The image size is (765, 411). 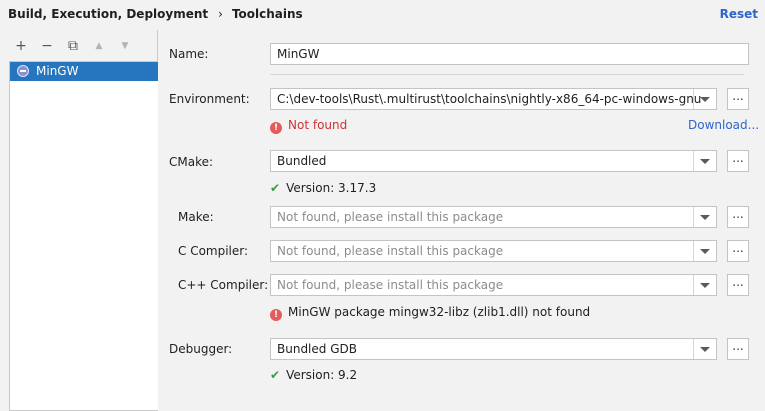 I want to click on environment-status: ! Not found, so click(x=308, y=126).